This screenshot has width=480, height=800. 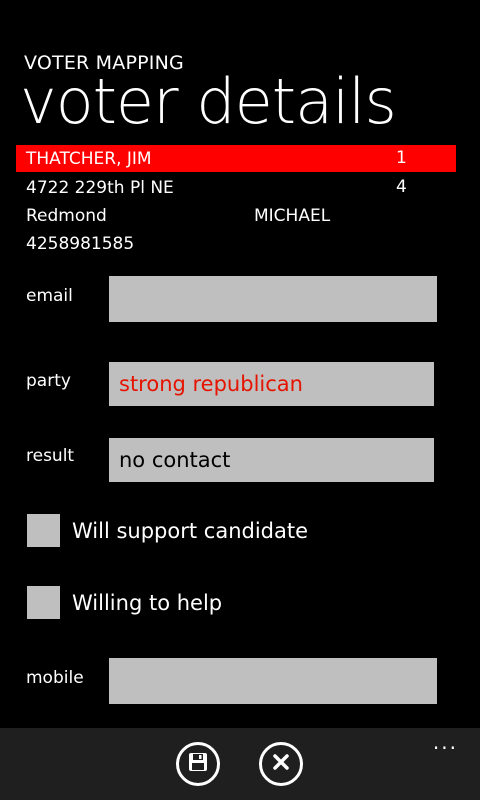 I want to click on voter-name: THATCHER, JIM, so click(x=89, y=159).